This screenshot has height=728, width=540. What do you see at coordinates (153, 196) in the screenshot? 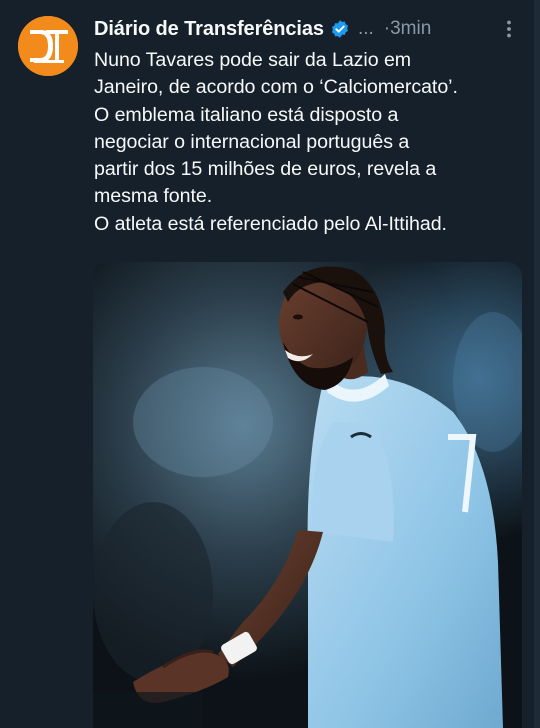
I see `tweet-text-line: mesma fonte.` at bounding box center [153, 196].